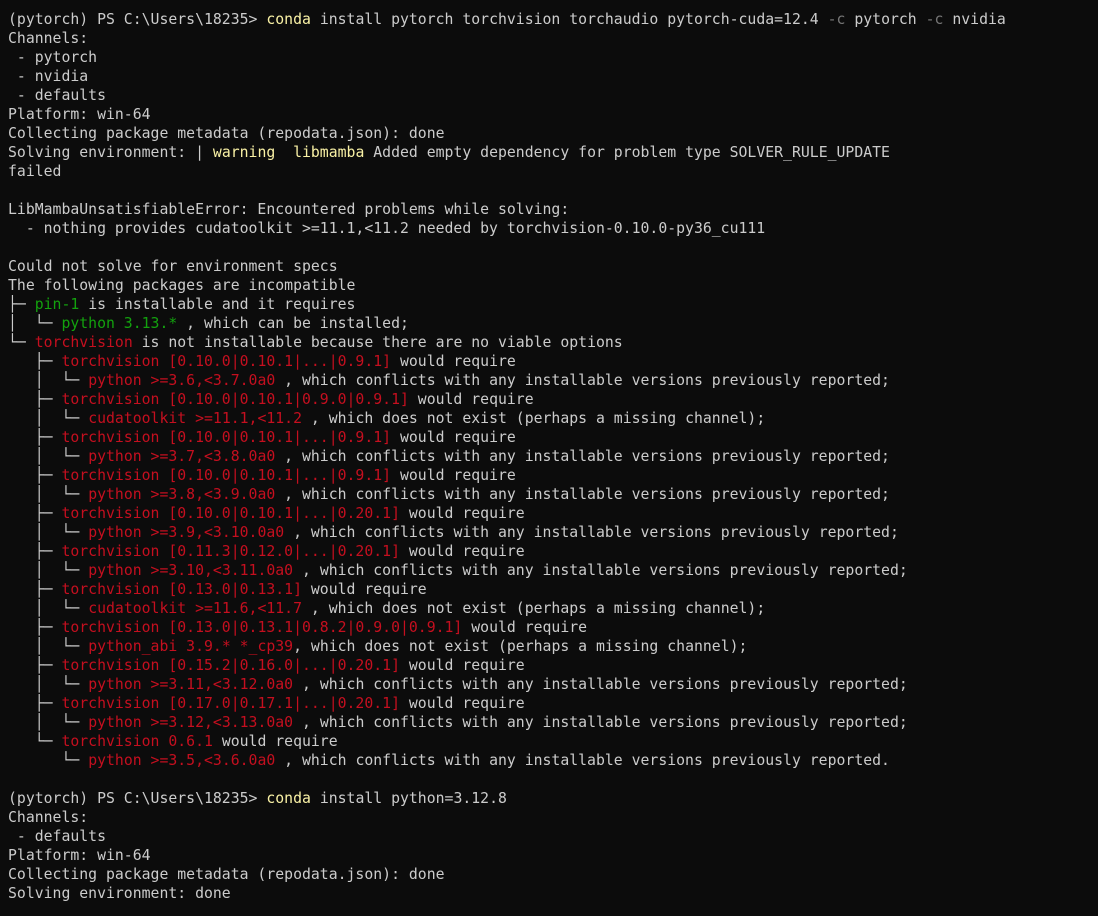 This screenshot has width=1098, height=916. I want to click on terminal-text: torchvision [0.10.0|0.10.1|0.9.0|0.9.1], so click(235, 399).